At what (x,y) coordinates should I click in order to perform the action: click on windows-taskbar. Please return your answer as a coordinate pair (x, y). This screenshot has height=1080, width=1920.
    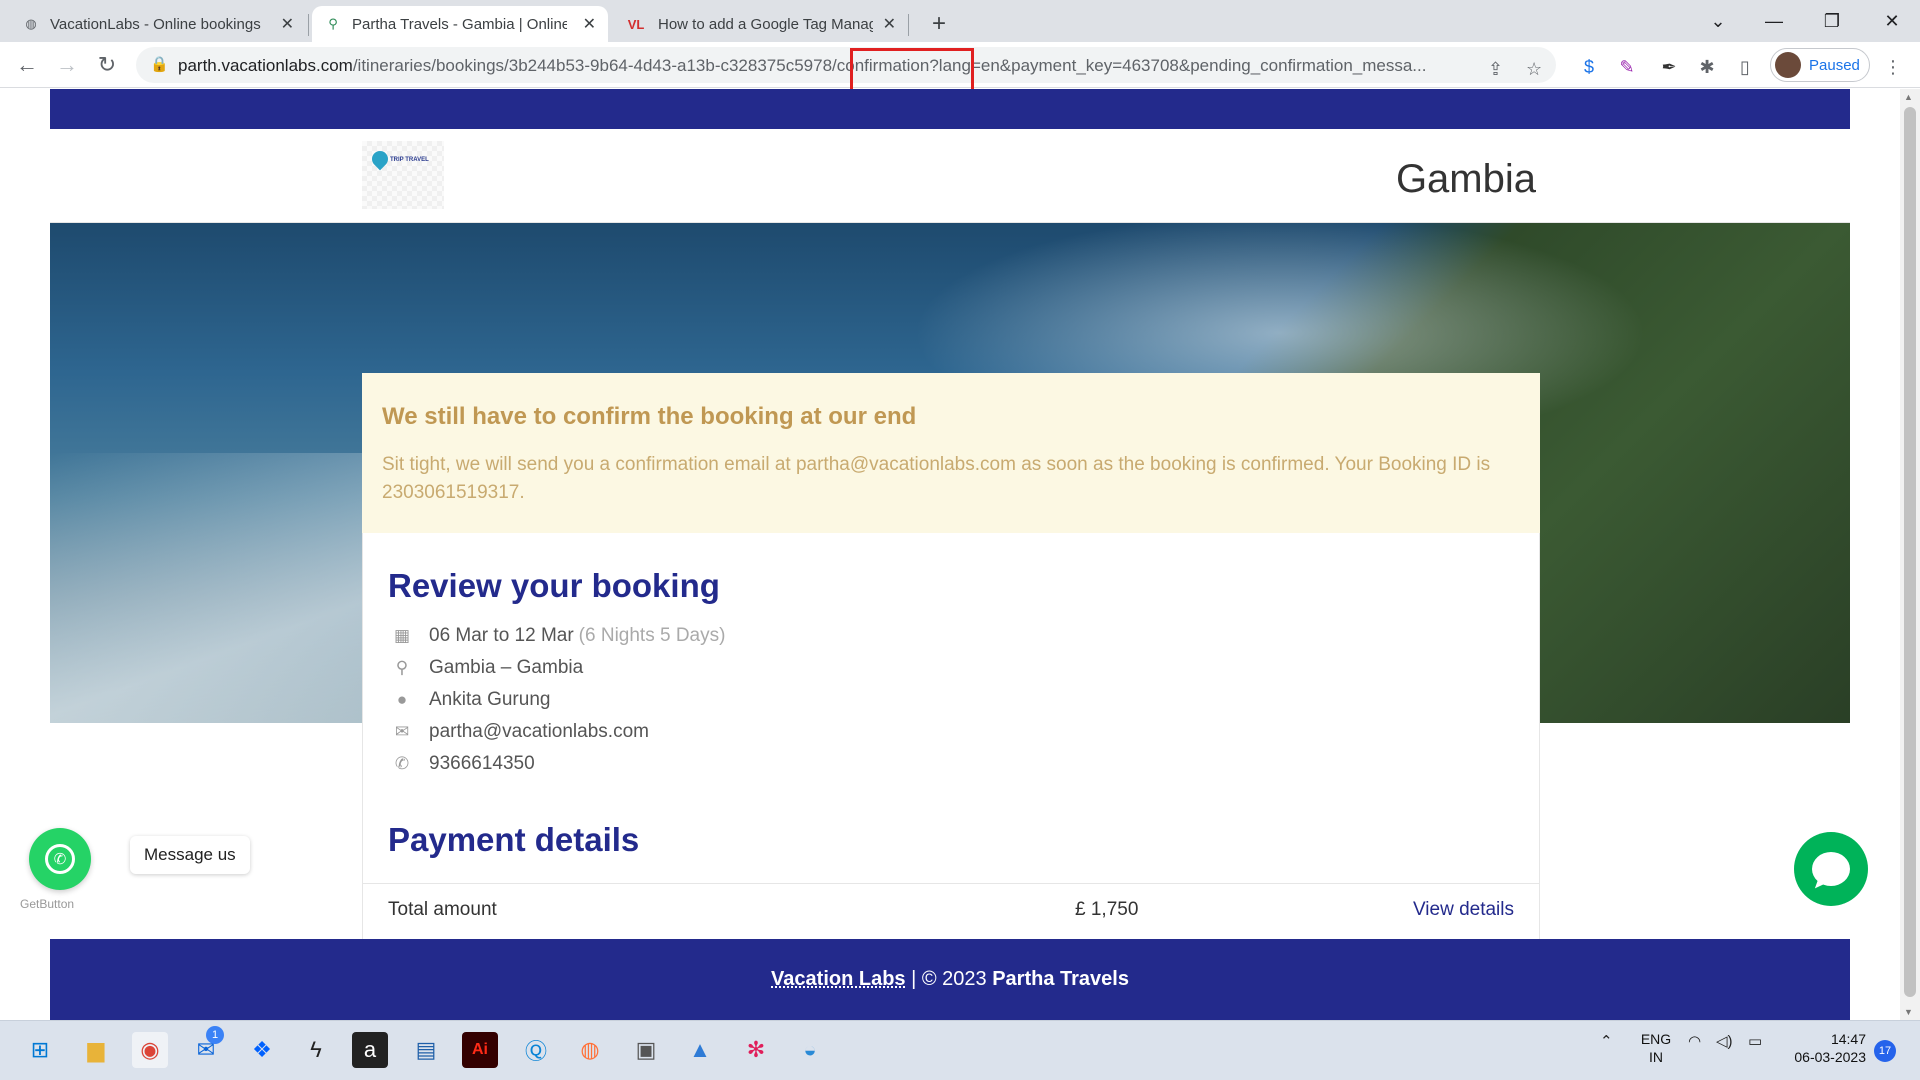
    Looking at the image, I should click on (960, 1050).